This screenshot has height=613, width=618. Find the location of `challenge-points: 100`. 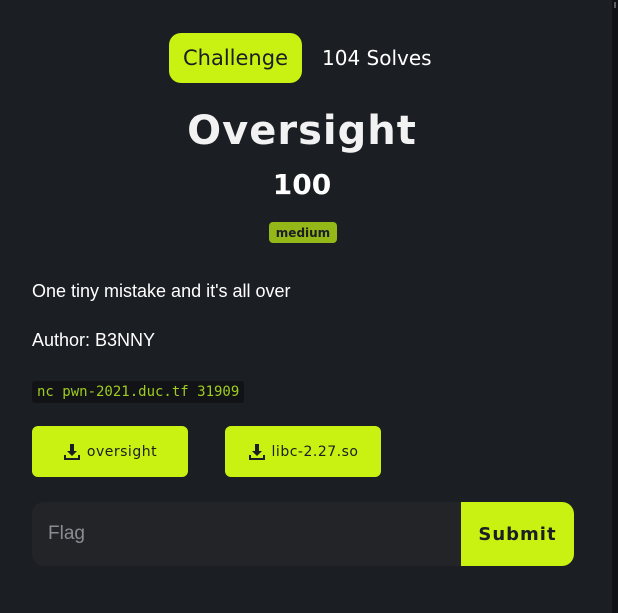

challenge-points: 100 is located at coordinates (302, 184).